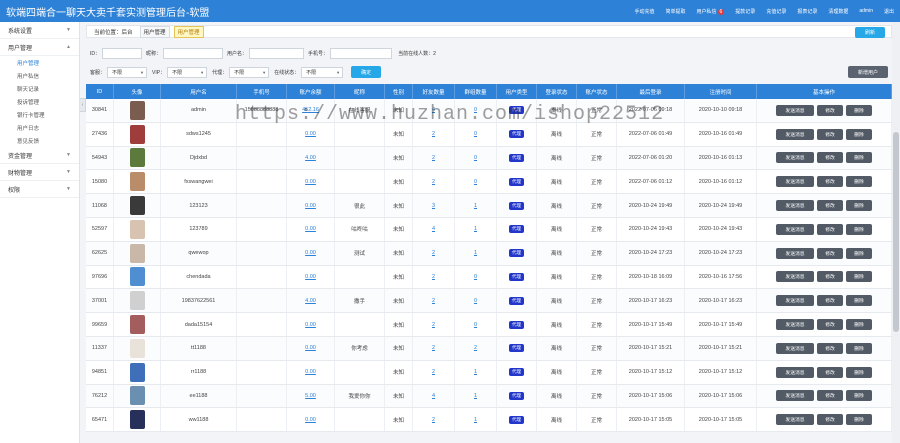  I want to click on add-user-button: 新增用户, so click(868, 72).